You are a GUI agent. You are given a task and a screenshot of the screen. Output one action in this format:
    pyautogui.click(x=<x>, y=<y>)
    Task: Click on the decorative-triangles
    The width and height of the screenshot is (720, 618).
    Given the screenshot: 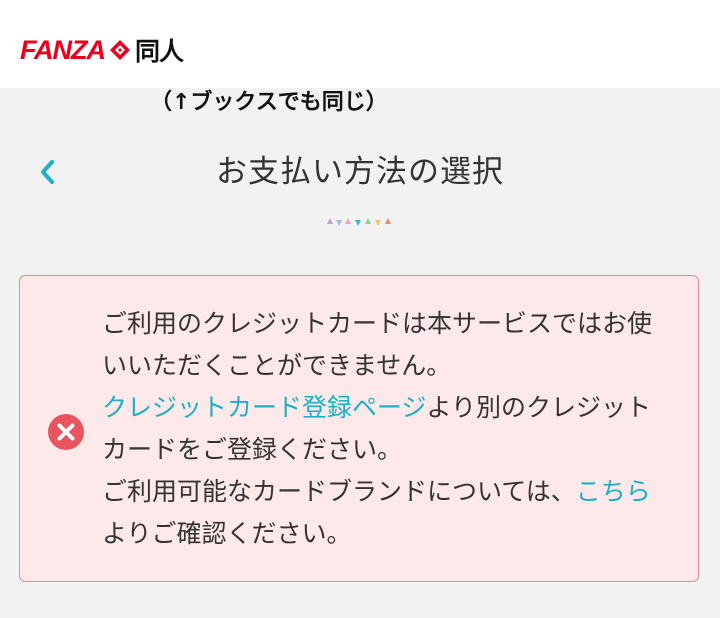 What is the action you would take?
    pyautogui.click(x=359, y=222)
    